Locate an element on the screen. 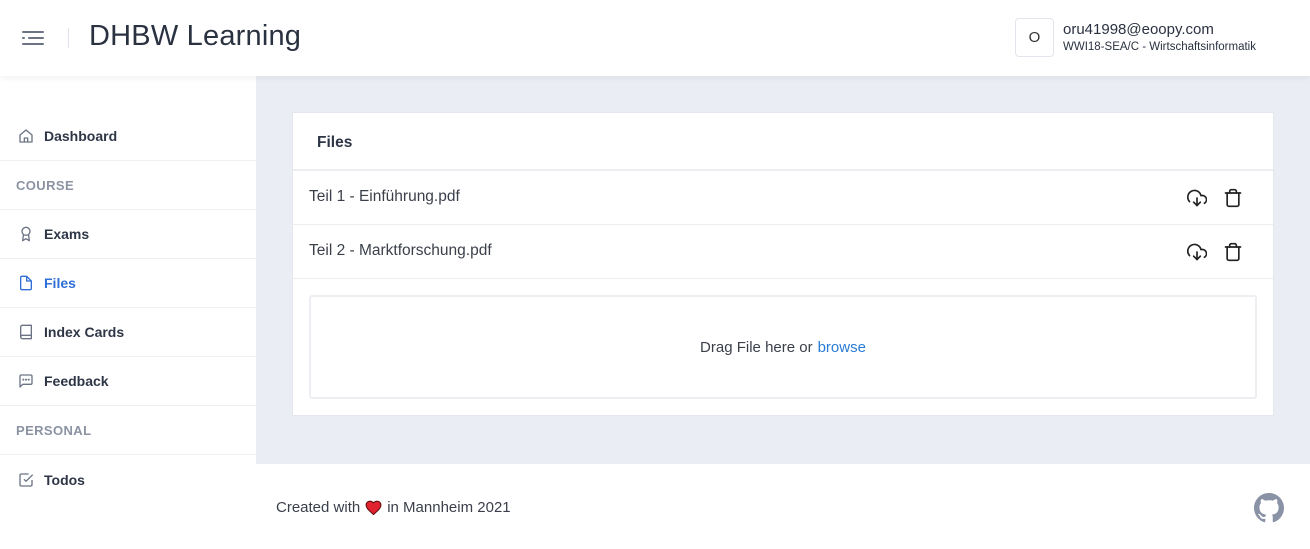 This screenshot has width=1310, height=549. file-row: Teil 1 - Einführung.pdf is located at coordinates (783, 198).